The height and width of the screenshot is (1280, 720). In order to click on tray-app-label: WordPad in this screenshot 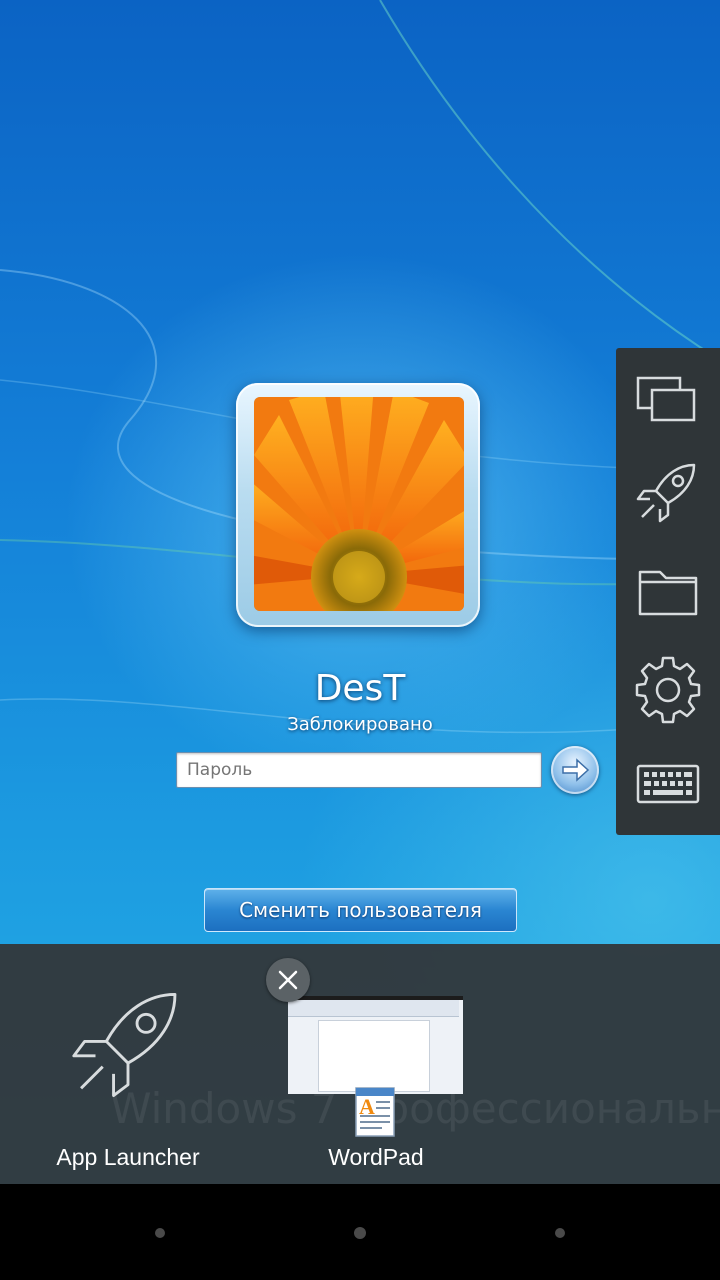, I will do `click(376, 1157)`.